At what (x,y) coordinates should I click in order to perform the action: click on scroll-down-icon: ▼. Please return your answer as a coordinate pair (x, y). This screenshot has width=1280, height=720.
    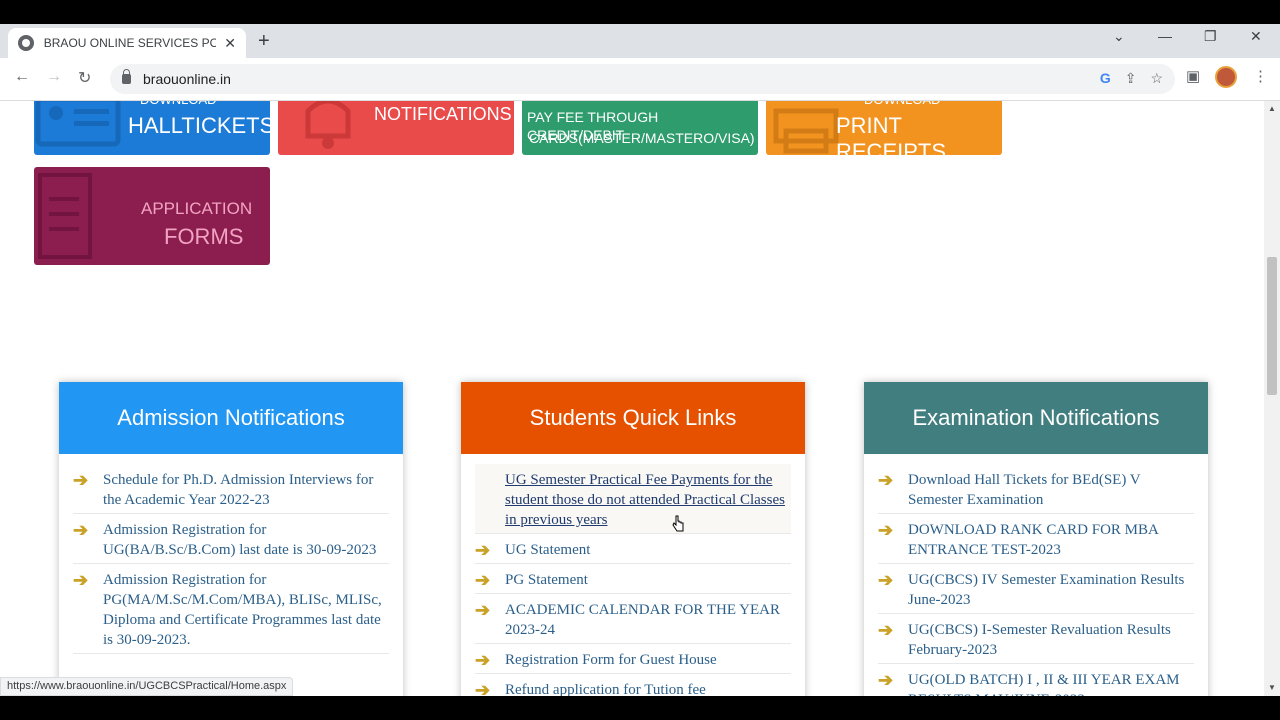
    Looking at the image, I should click on (1272, 687).